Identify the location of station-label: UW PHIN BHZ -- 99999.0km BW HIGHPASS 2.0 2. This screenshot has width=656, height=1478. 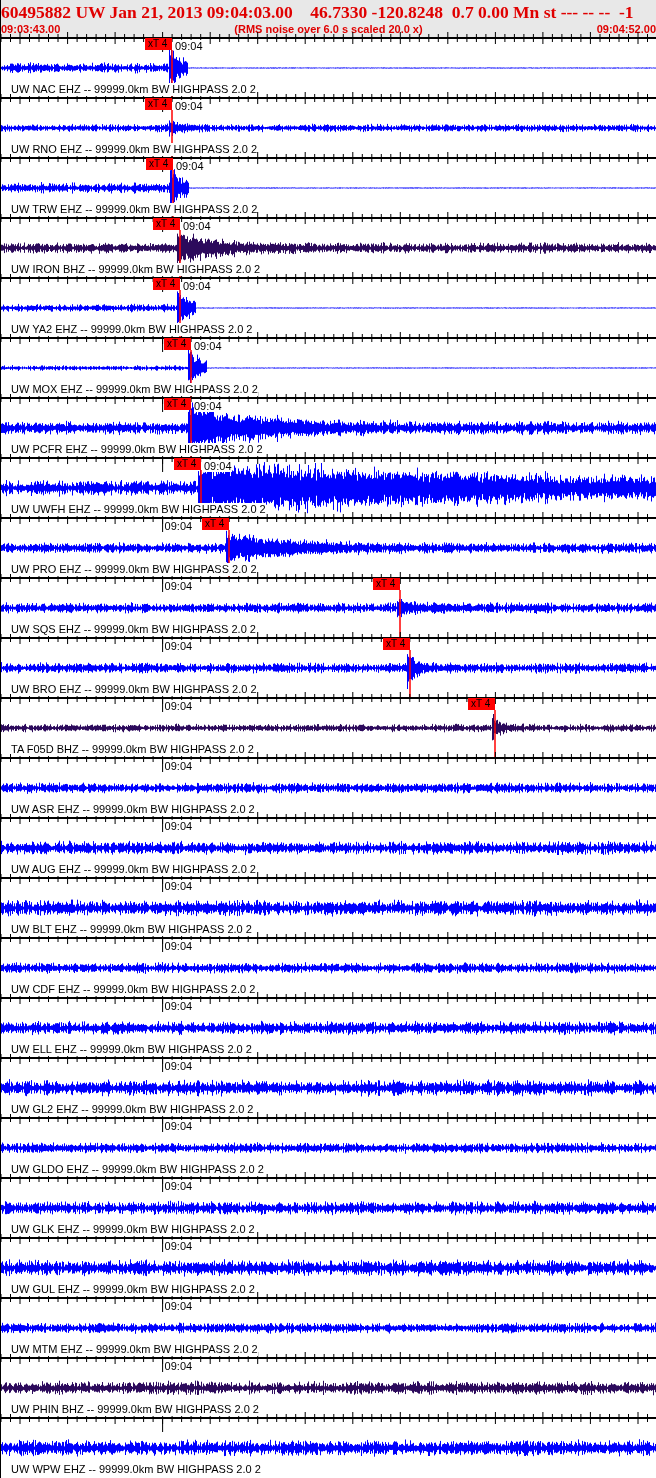
(135, 1409).